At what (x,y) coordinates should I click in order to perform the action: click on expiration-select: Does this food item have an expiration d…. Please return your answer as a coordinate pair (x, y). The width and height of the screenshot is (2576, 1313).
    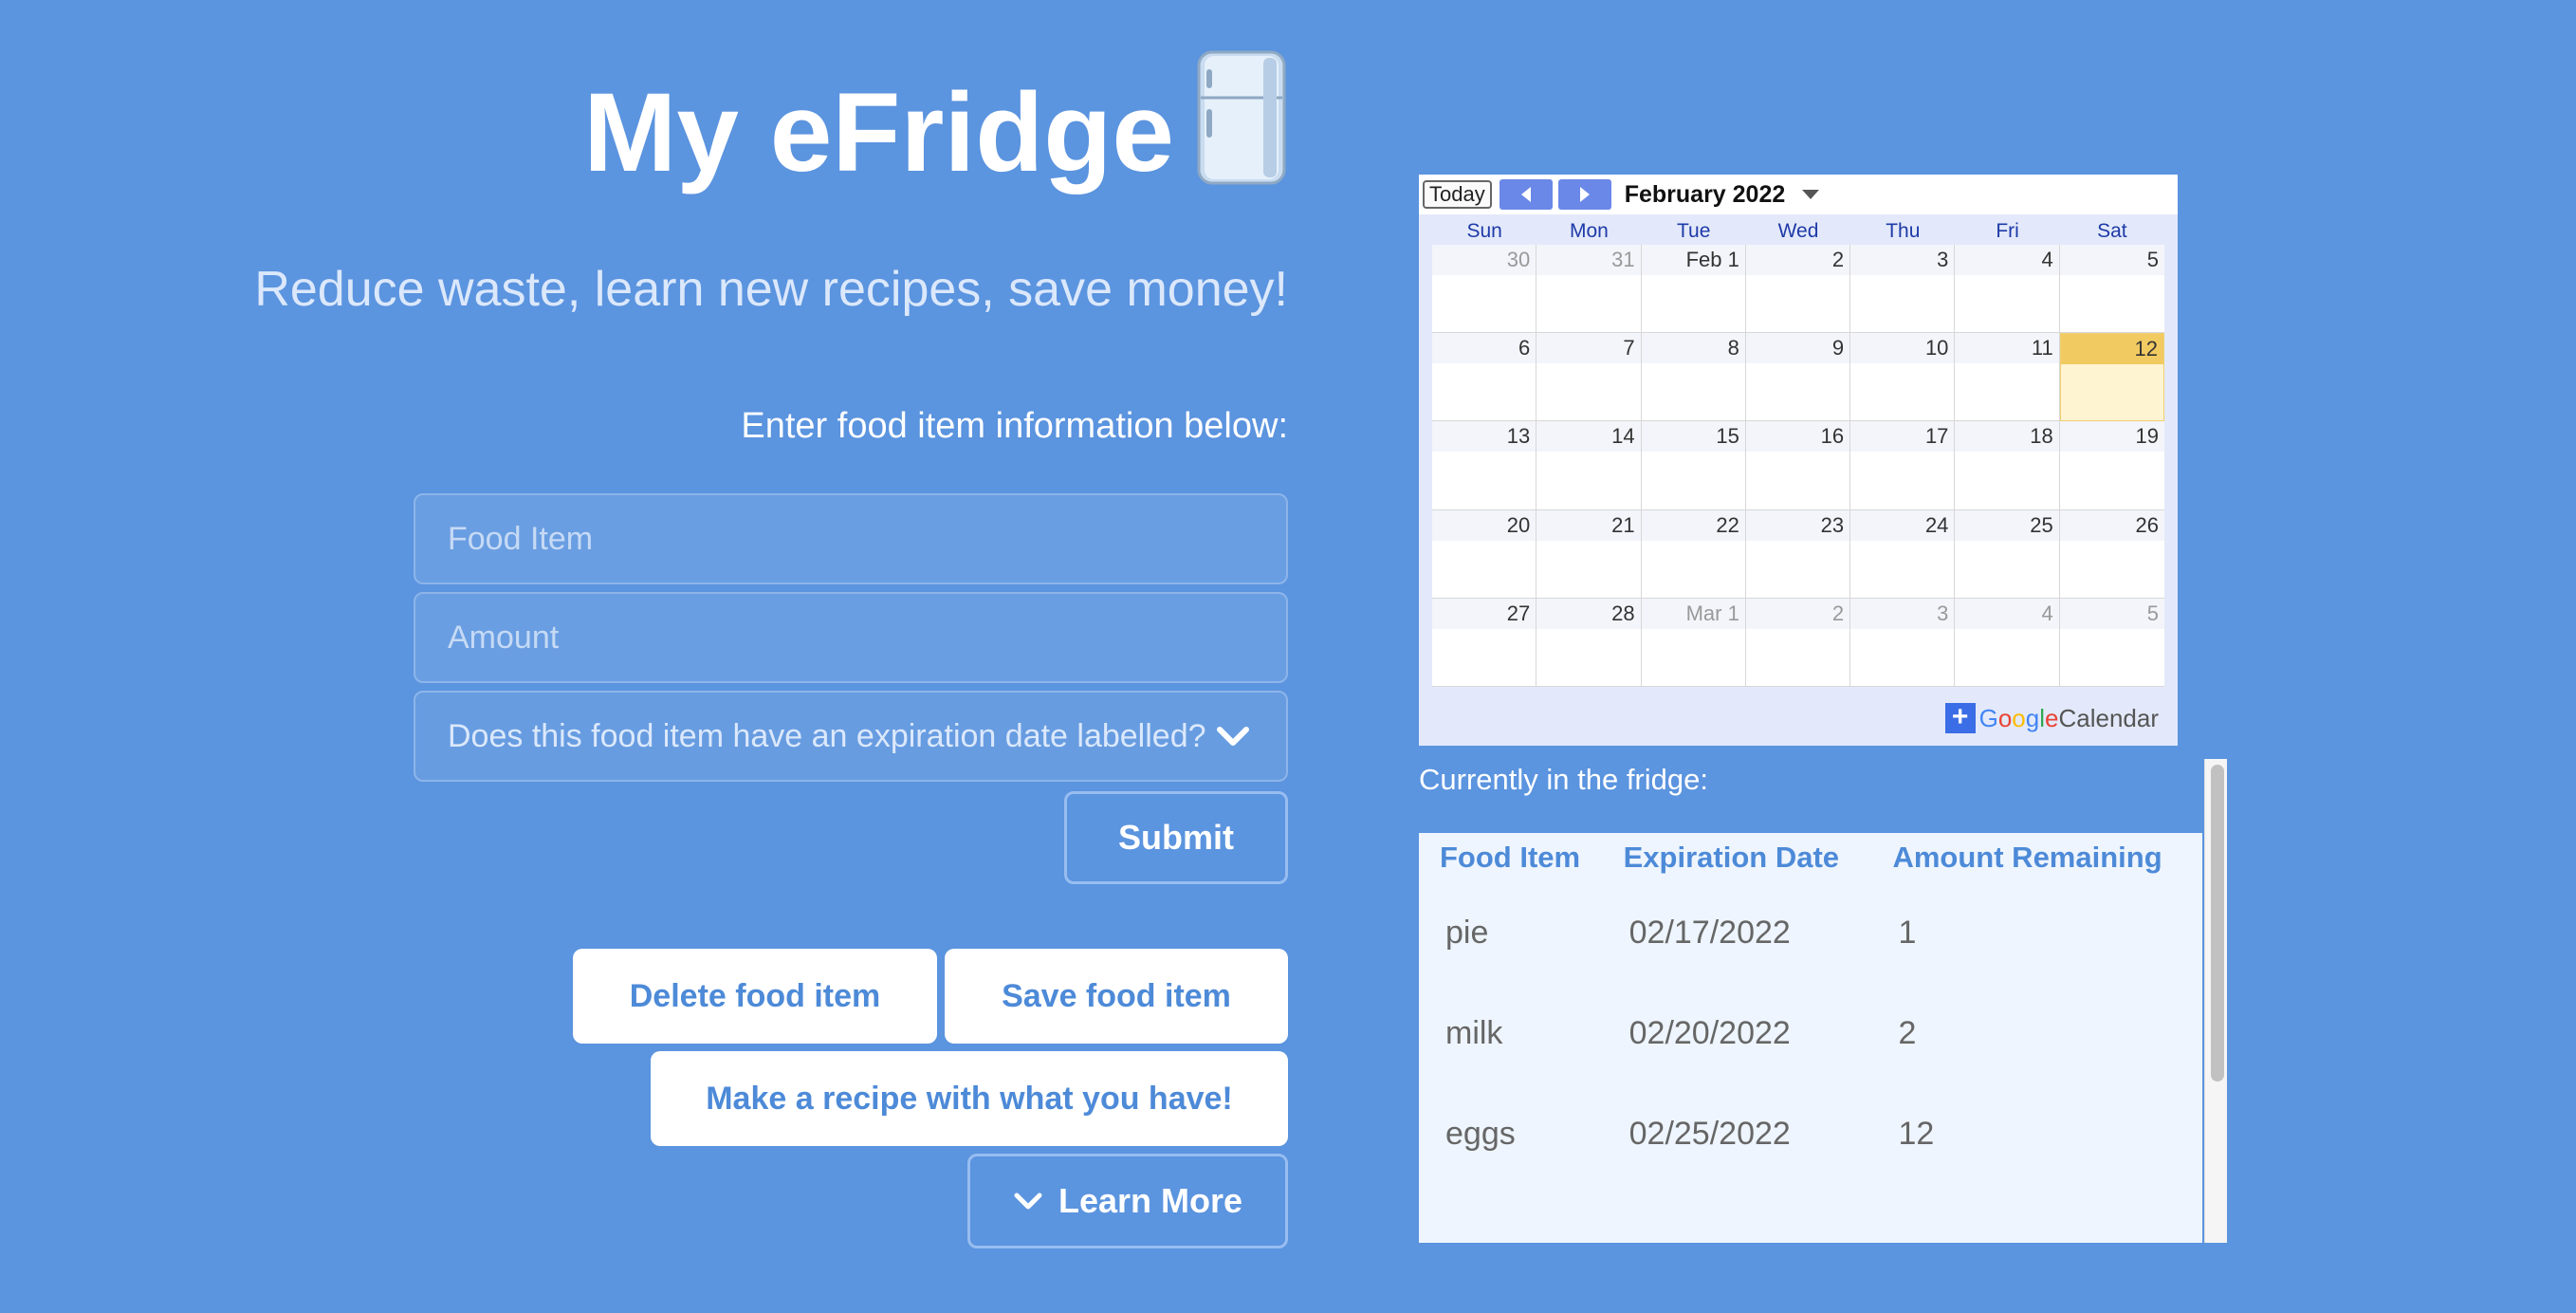
    Looking at the image, I should click on (851, 736).